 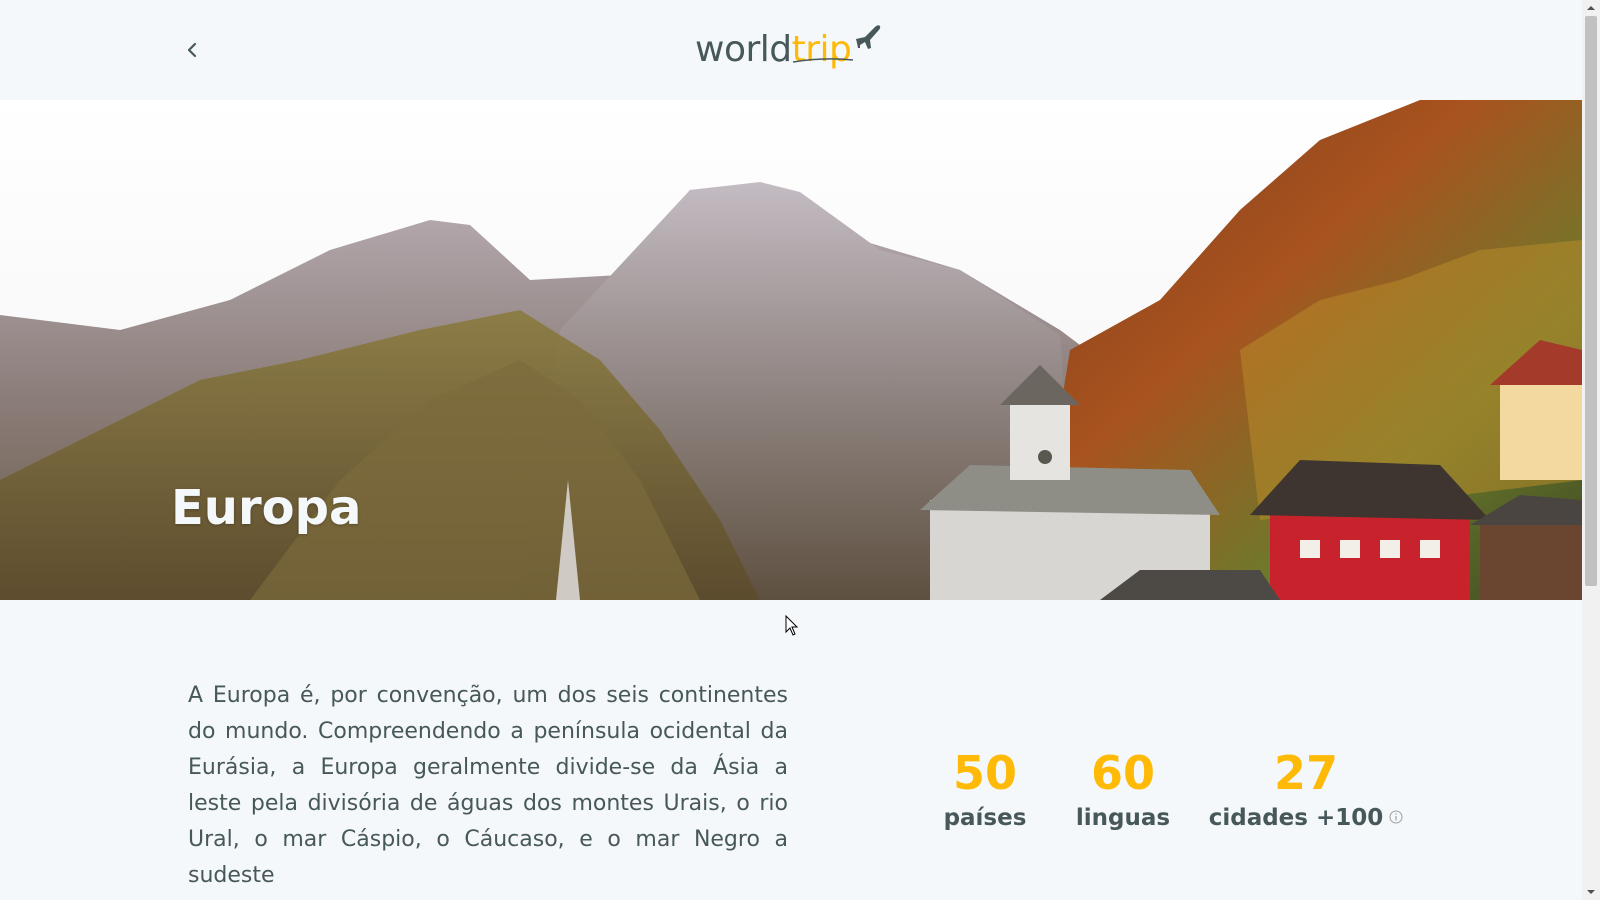 I want to click on stats-panel: 50 países 60 linguas 27 cidades +100, so click(x=1180, y=800).